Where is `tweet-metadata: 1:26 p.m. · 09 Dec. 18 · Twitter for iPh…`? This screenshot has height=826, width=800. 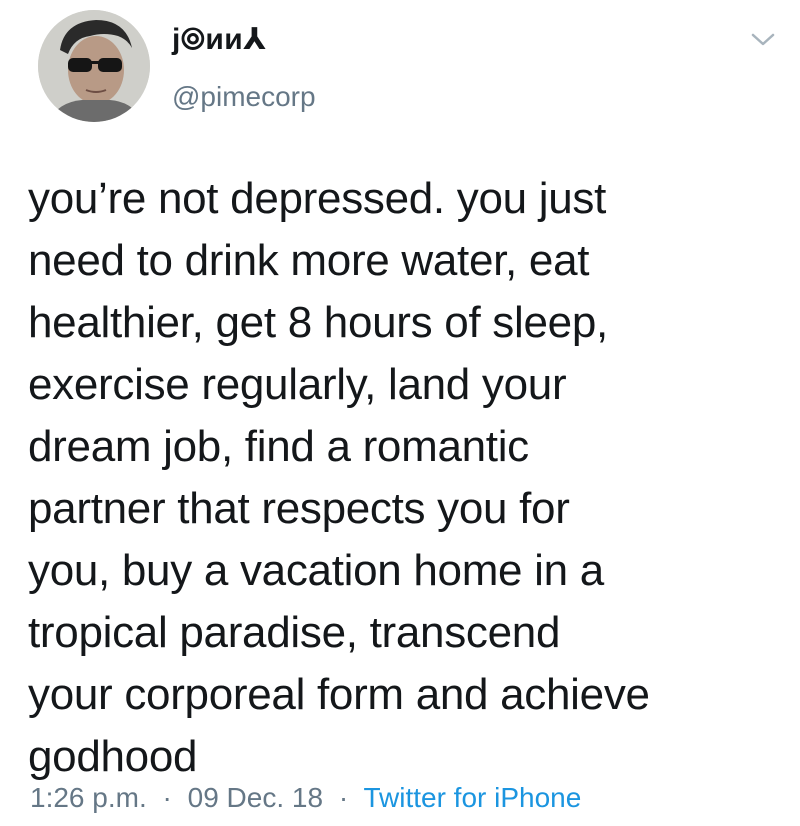 tweet-metadata: 1:26 p.m. · 09 Dec. 18 · Twitter for iPh… is located at coordinates (305, 798).